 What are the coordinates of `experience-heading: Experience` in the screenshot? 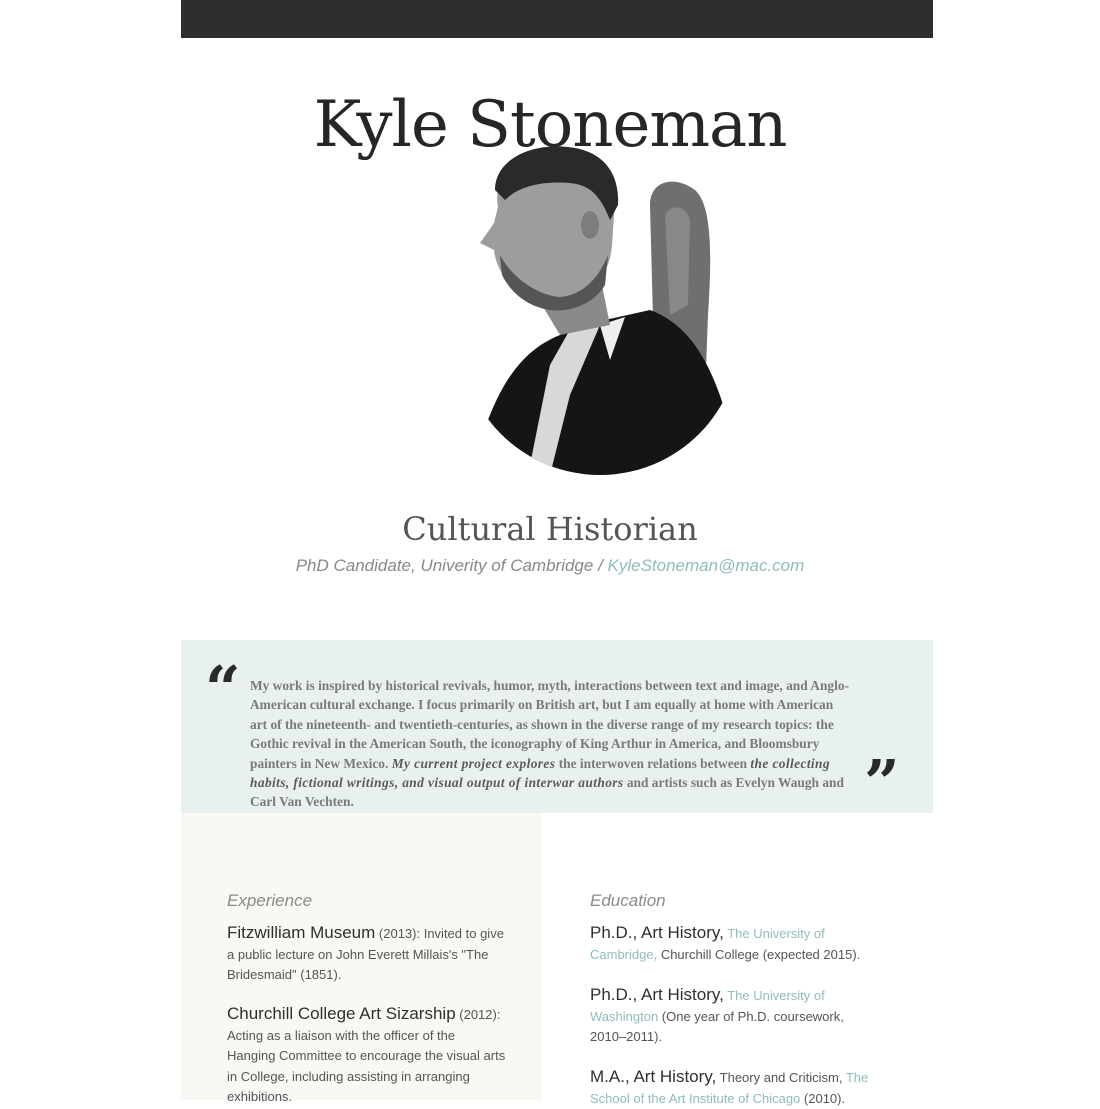 It's located at (270, 900).